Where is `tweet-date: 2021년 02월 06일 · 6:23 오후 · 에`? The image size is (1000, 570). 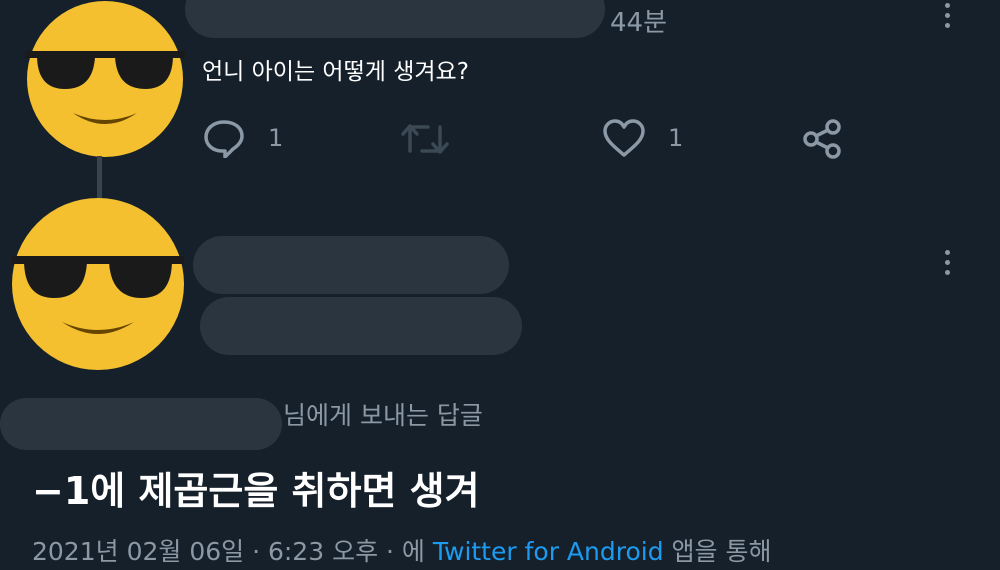
tweet-date: 2021년 02월 06일 · 6:23 오후 · 에 is located at coordinates (232, 551).